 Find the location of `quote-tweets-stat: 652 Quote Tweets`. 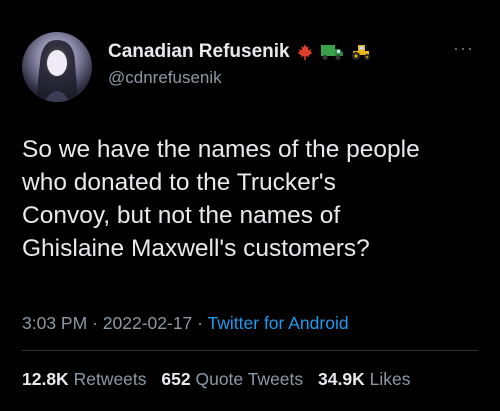

quote-tweets-stat: 652 Quote Tweets is located at coordinates (234, 379).